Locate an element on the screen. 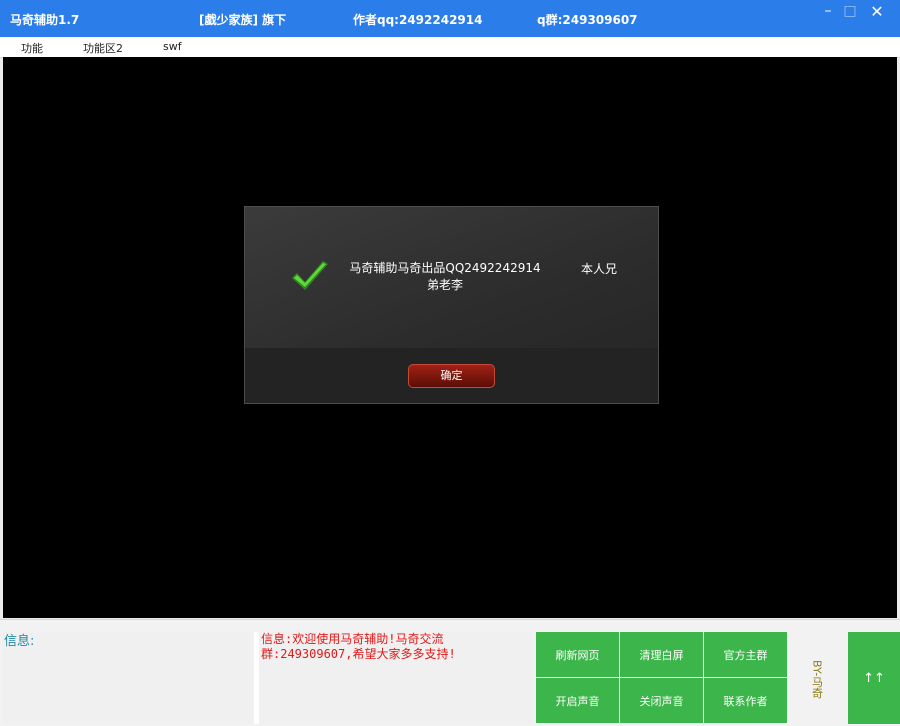  by-credit-text: BY-马奇 is located at coordinates (817, 679).